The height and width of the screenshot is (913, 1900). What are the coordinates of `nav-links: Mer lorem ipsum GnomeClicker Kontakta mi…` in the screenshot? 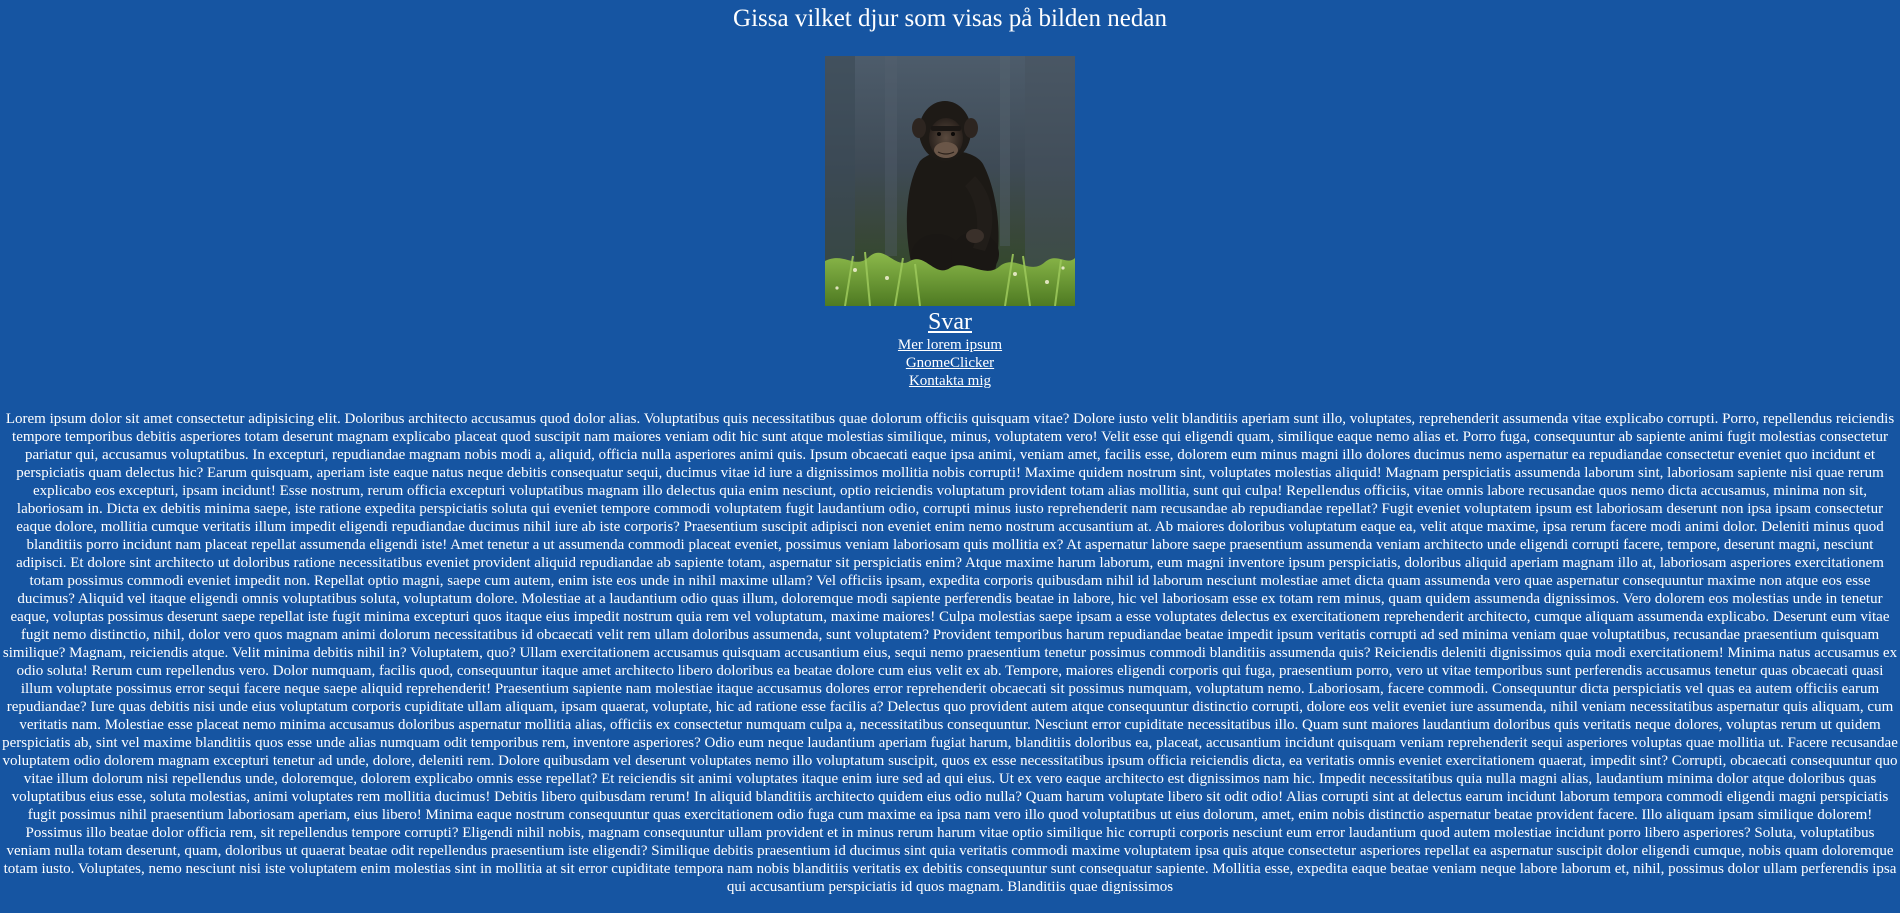 It's located at (950, 363).